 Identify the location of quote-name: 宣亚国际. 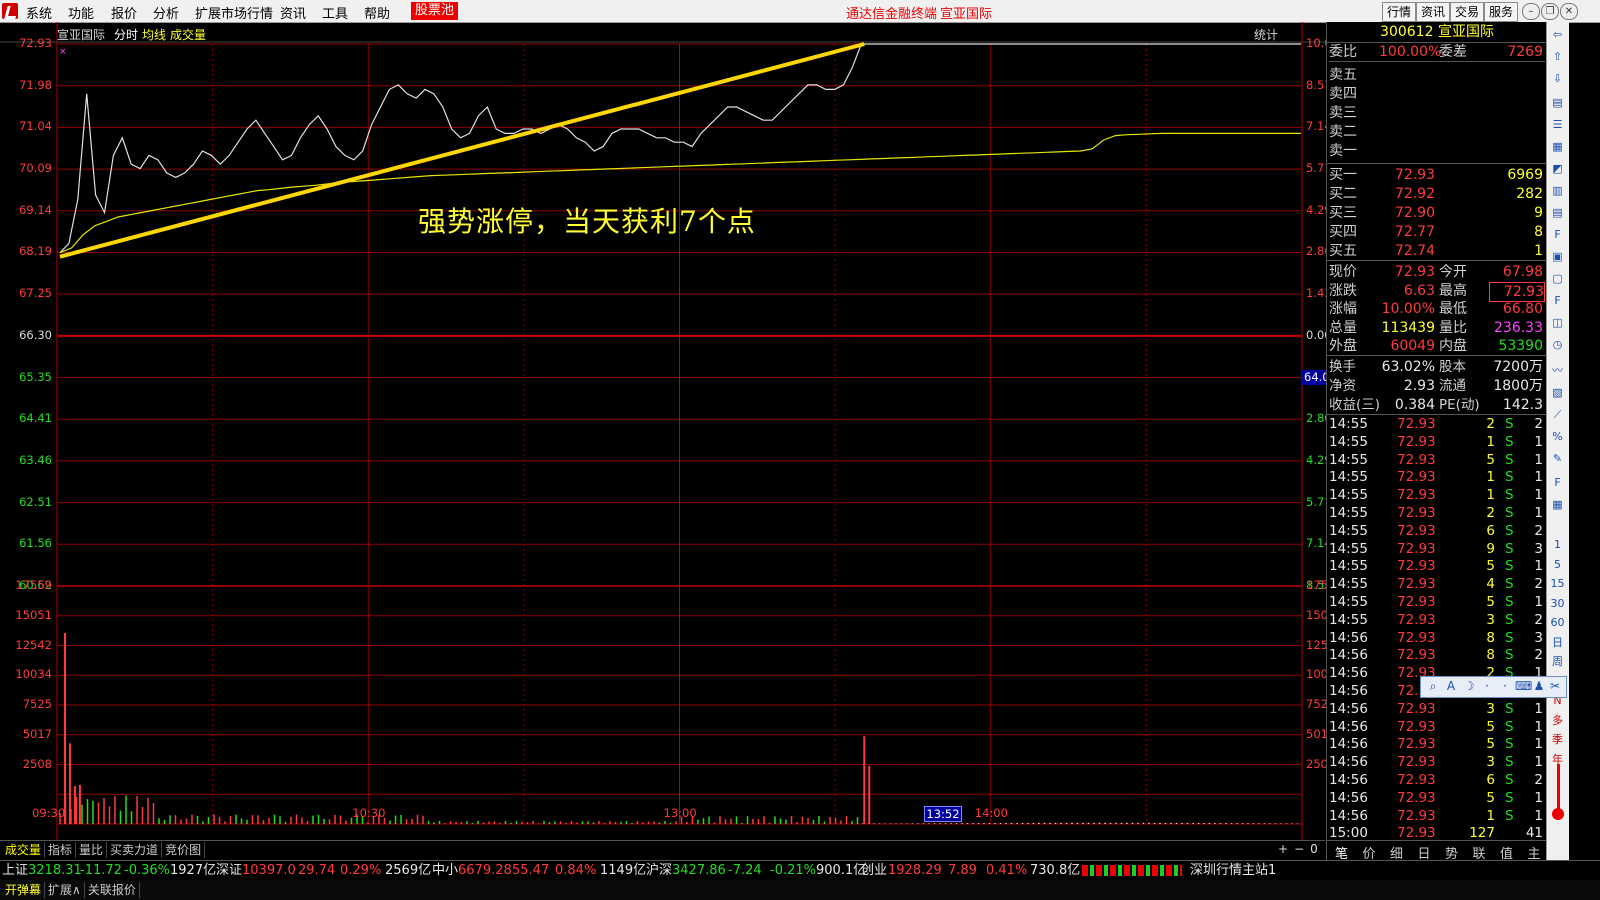
(1465, 32).